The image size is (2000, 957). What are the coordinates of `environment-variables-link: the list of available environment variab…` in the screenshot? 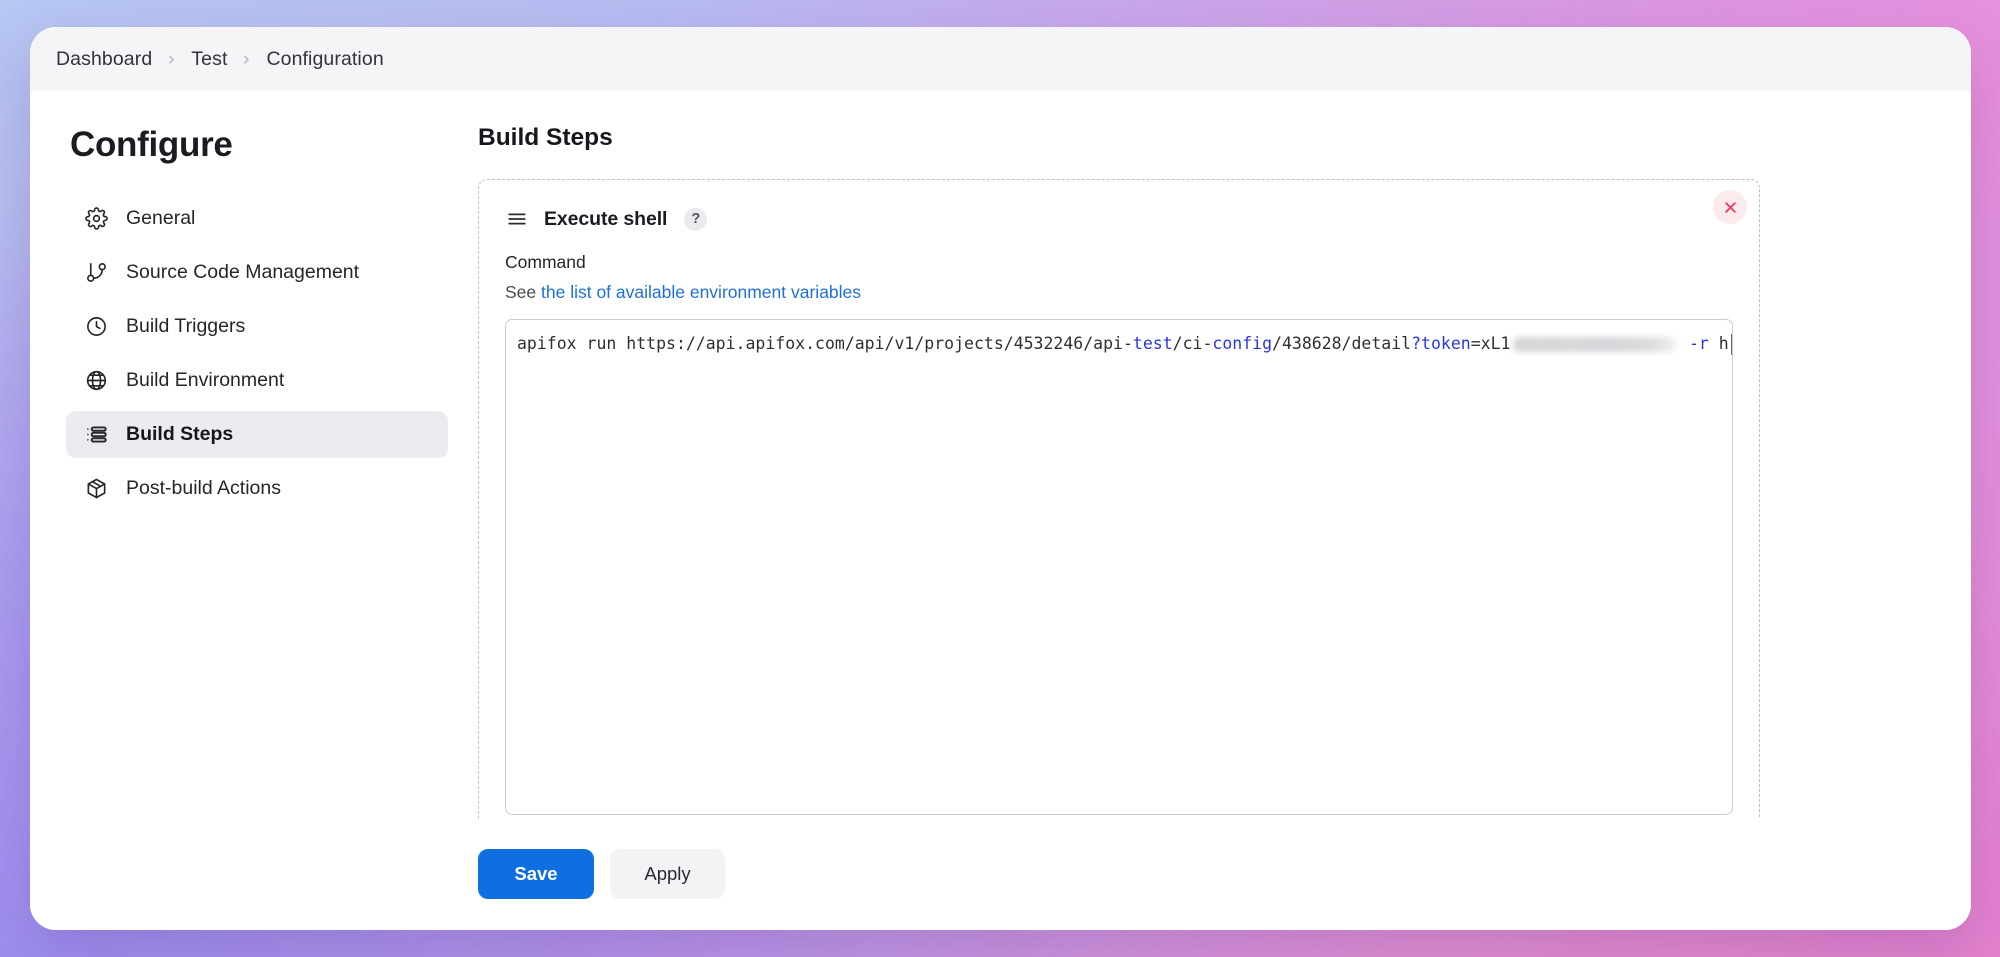 It's located at (701, 292).